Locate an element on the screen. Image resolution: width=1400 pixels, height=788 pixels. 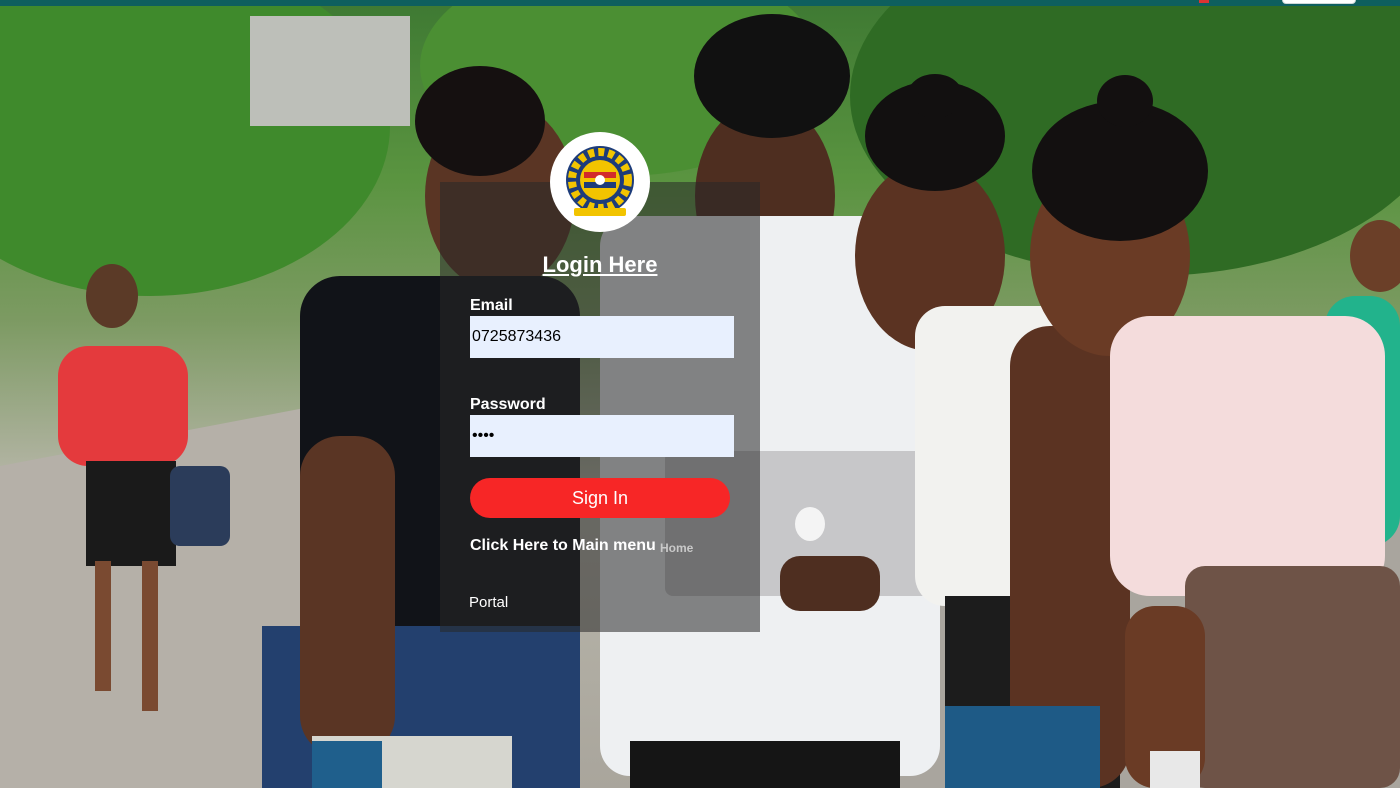
gear-emblem-icon is located at coordinates (600, 181).